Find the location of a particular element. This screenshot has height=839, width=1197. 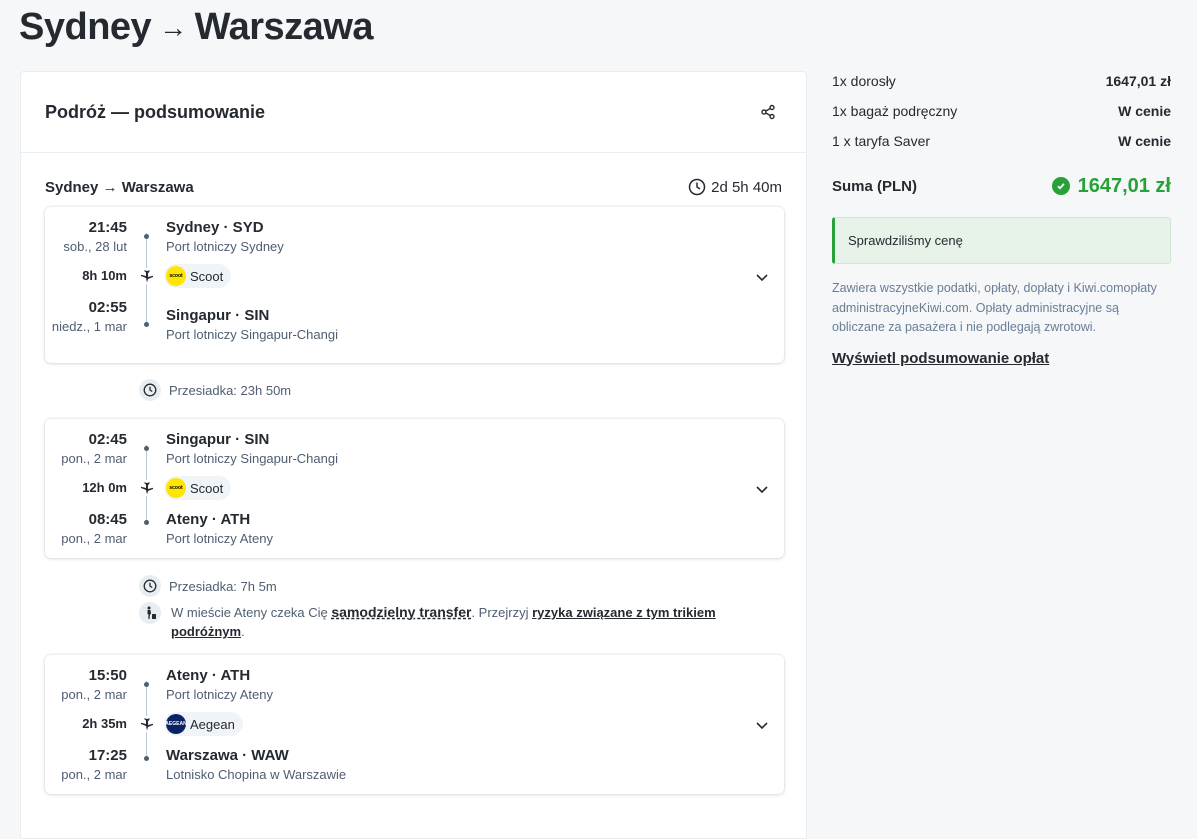

fees-summary-link: Wyświetl podsumowanie opłat is located at coordinates (940, 358).